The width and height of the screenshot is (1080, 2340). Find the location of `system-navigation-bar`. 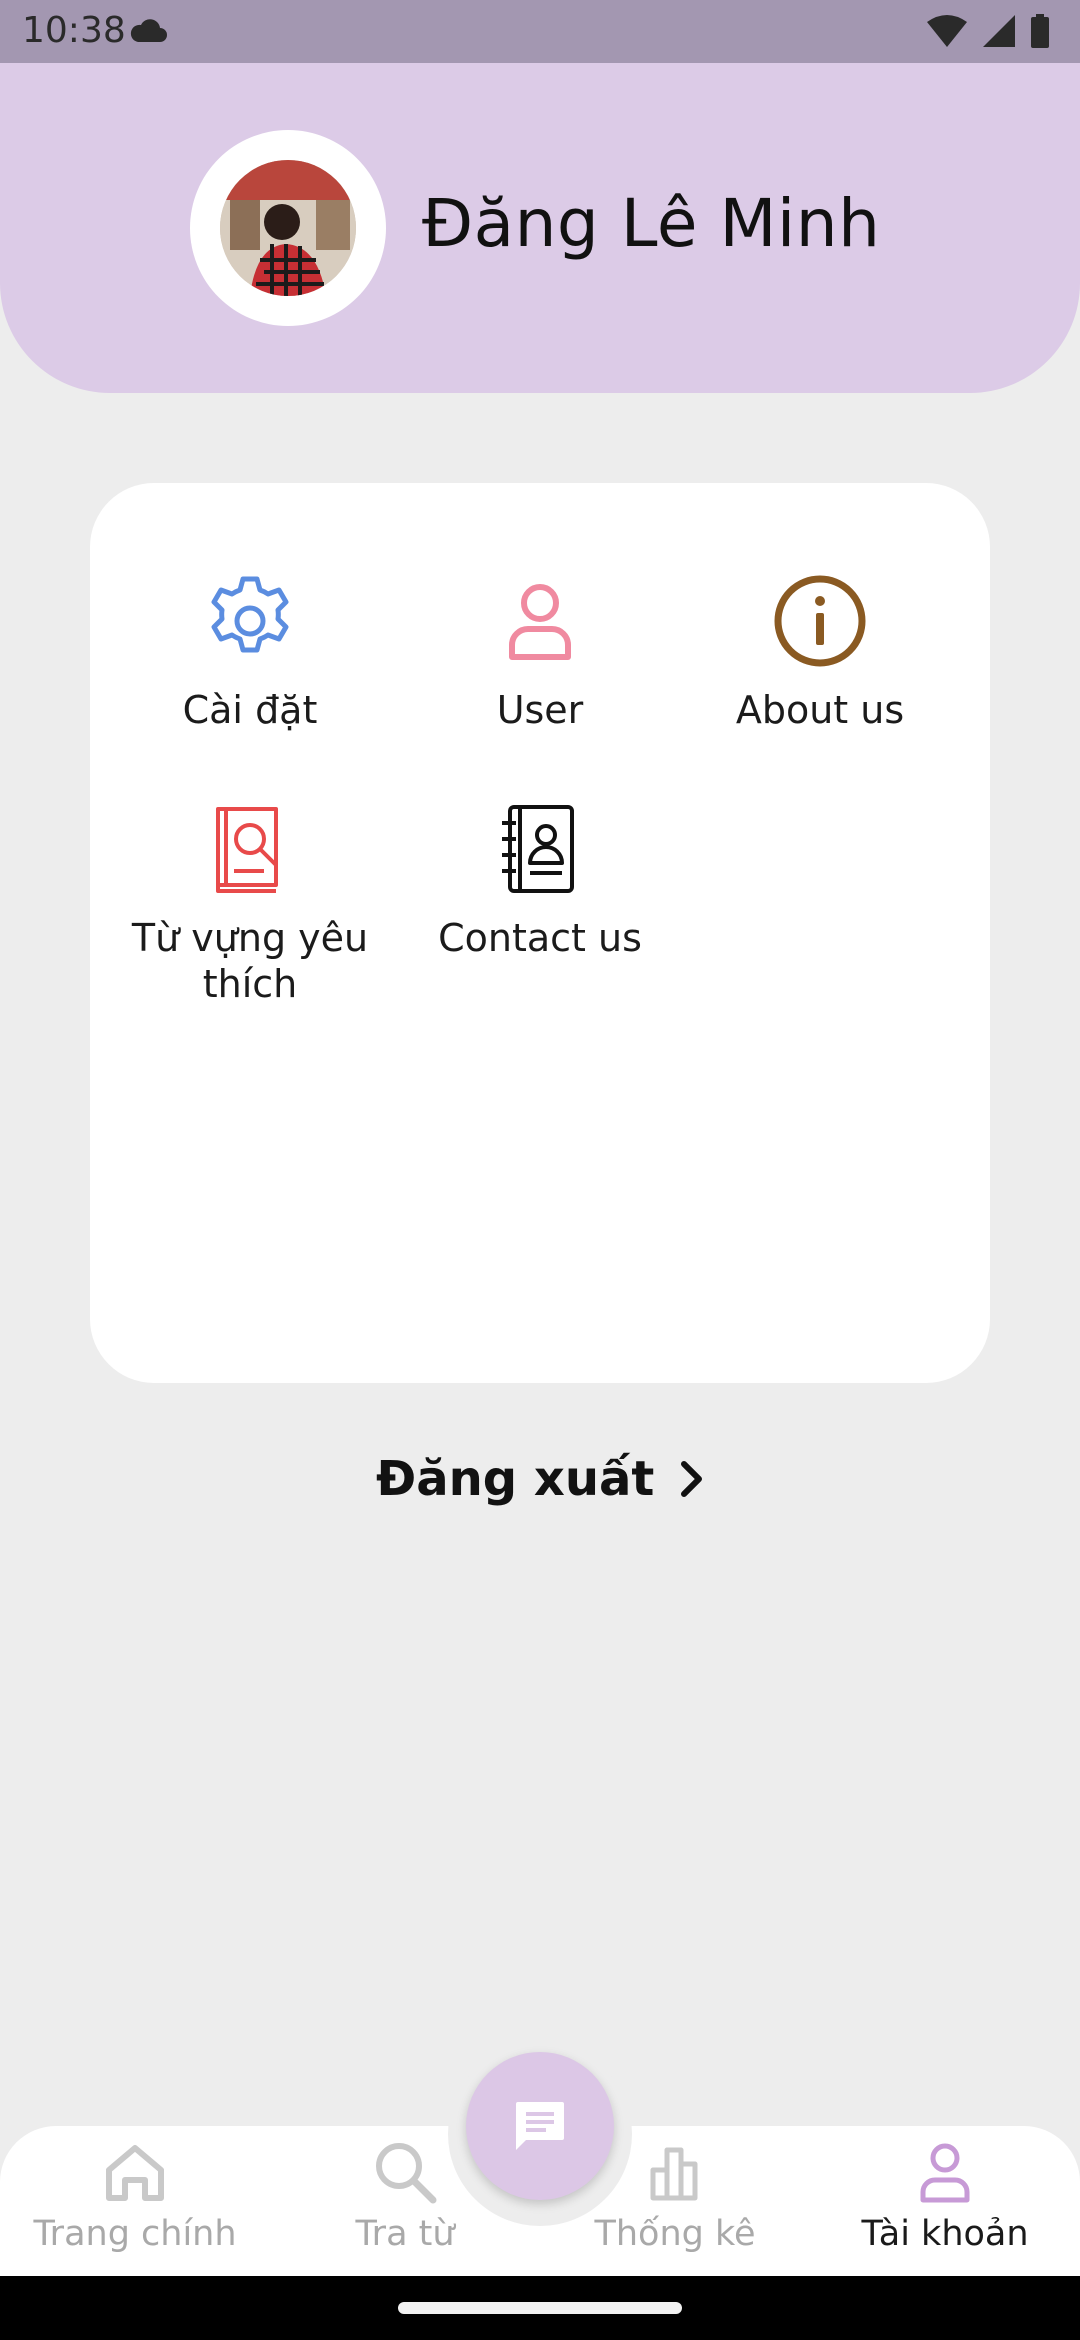

system-navigation-bar is located at coordinates (540, 2308).